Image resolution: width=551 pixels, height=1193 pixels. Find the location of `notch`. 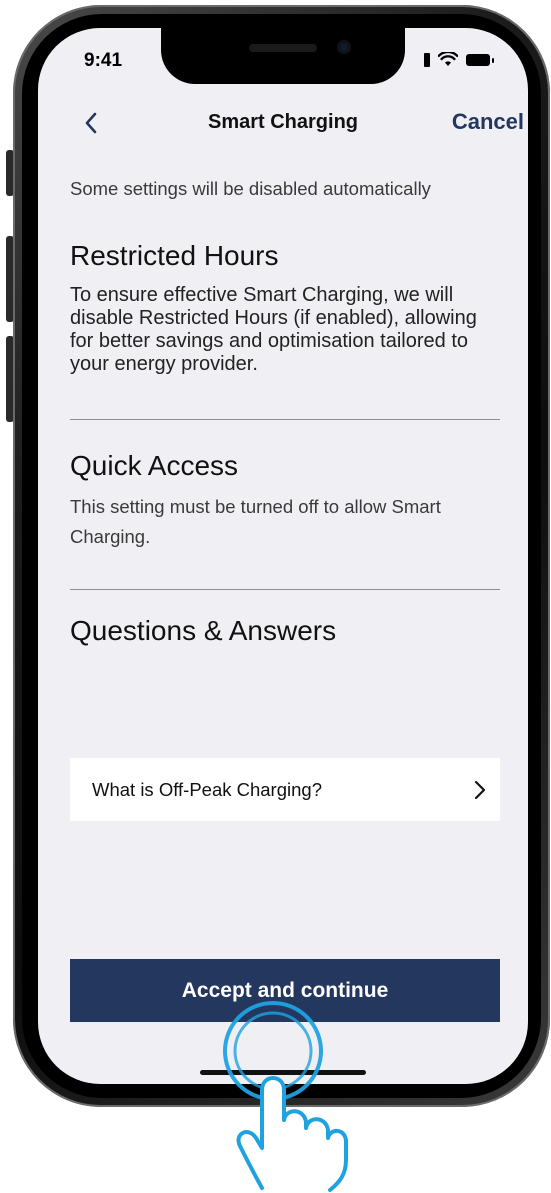

notch is located at coordinates (283, 56).